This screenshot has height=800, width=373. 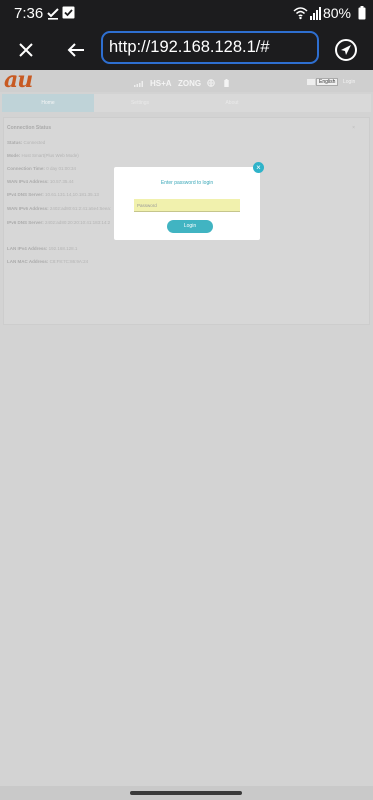 I want to click on back-arrow-icon, so click(x=75, y=50).